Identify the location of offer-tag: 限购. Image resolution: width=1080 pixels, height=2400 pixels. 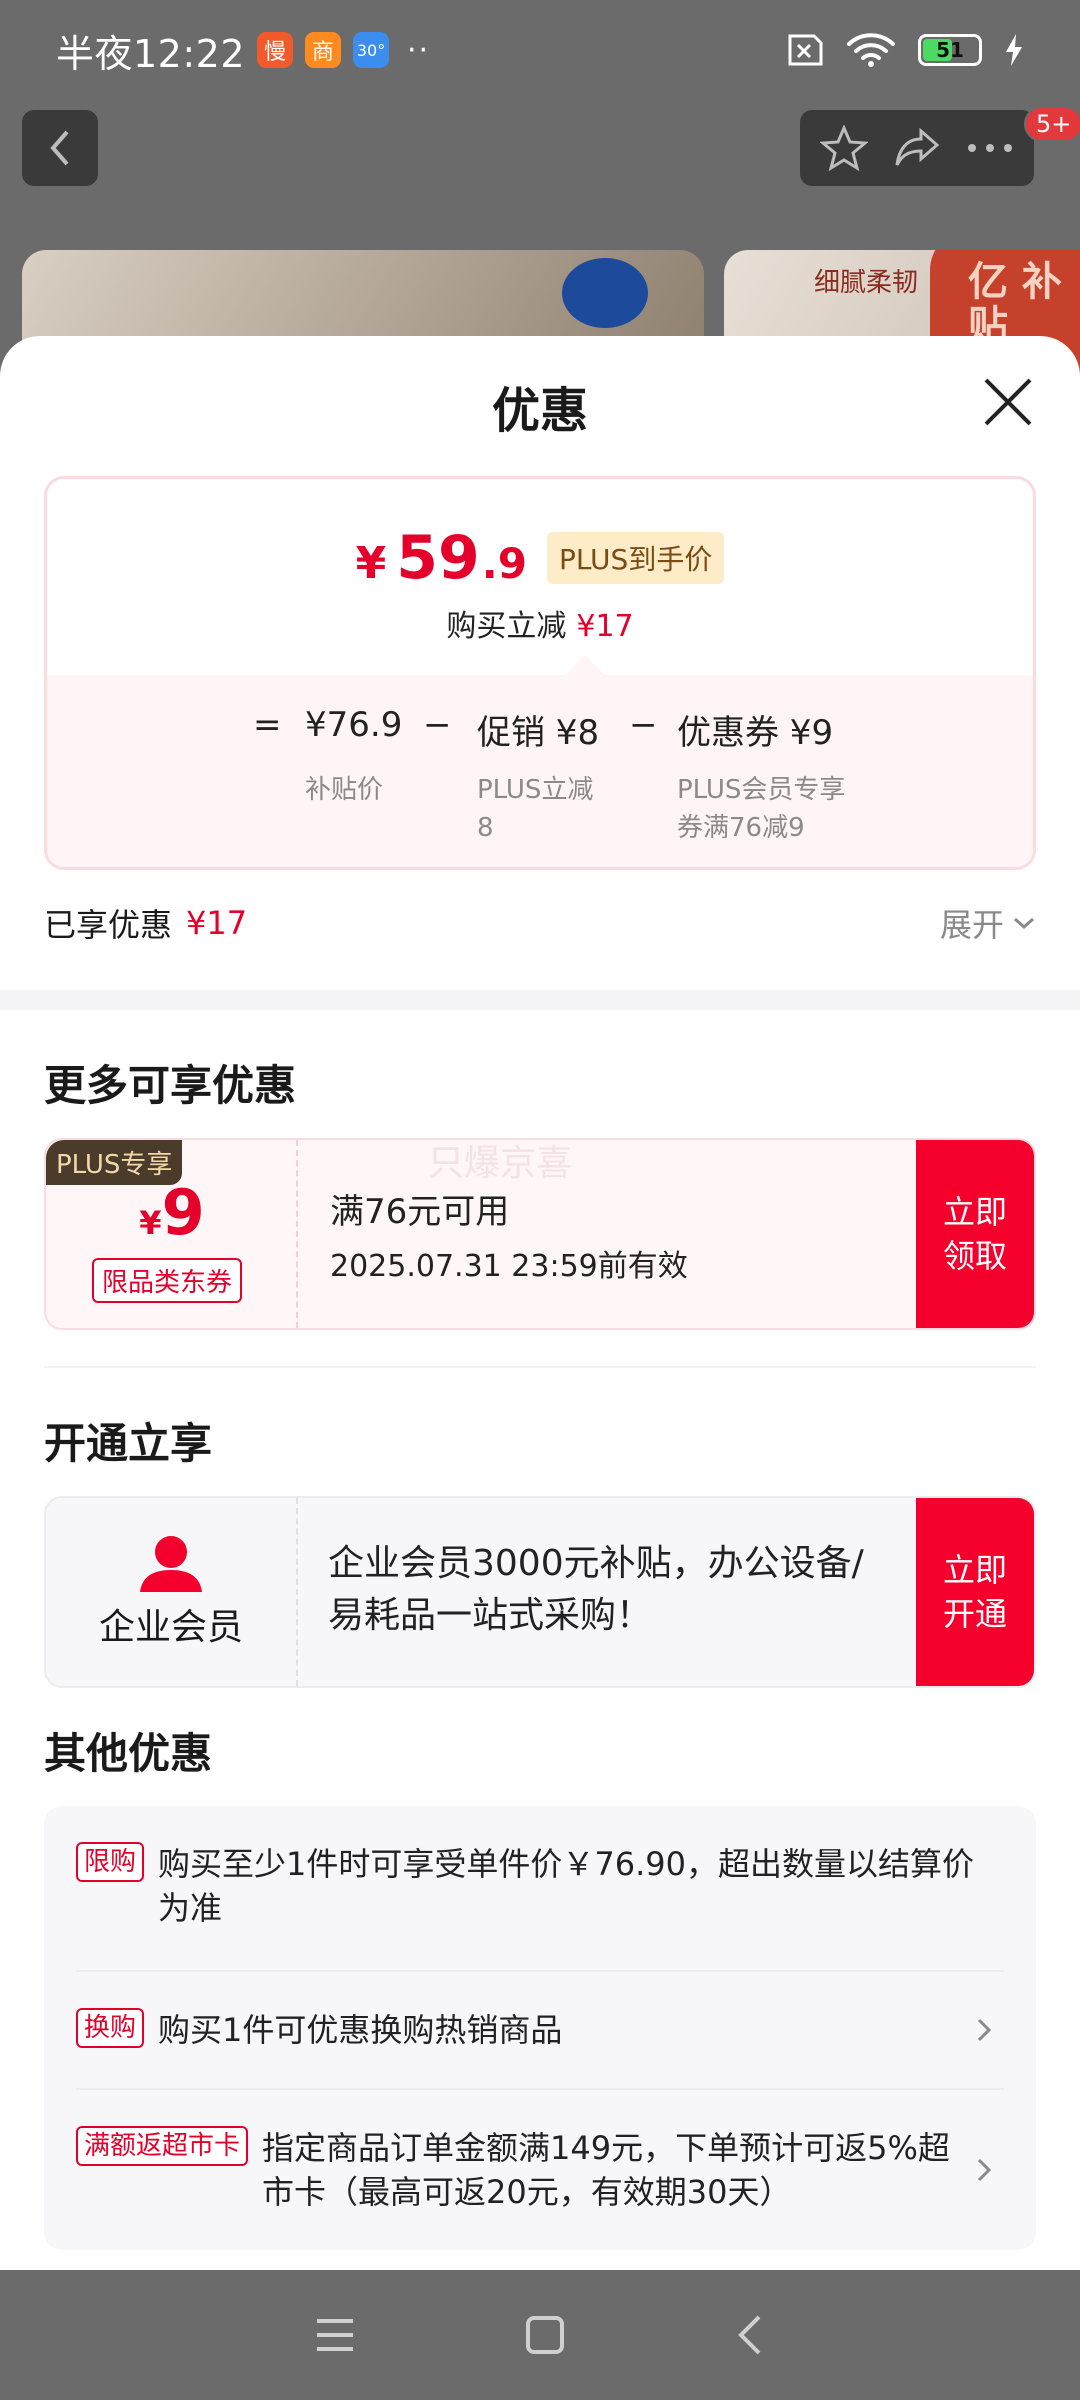
(110, 1862).